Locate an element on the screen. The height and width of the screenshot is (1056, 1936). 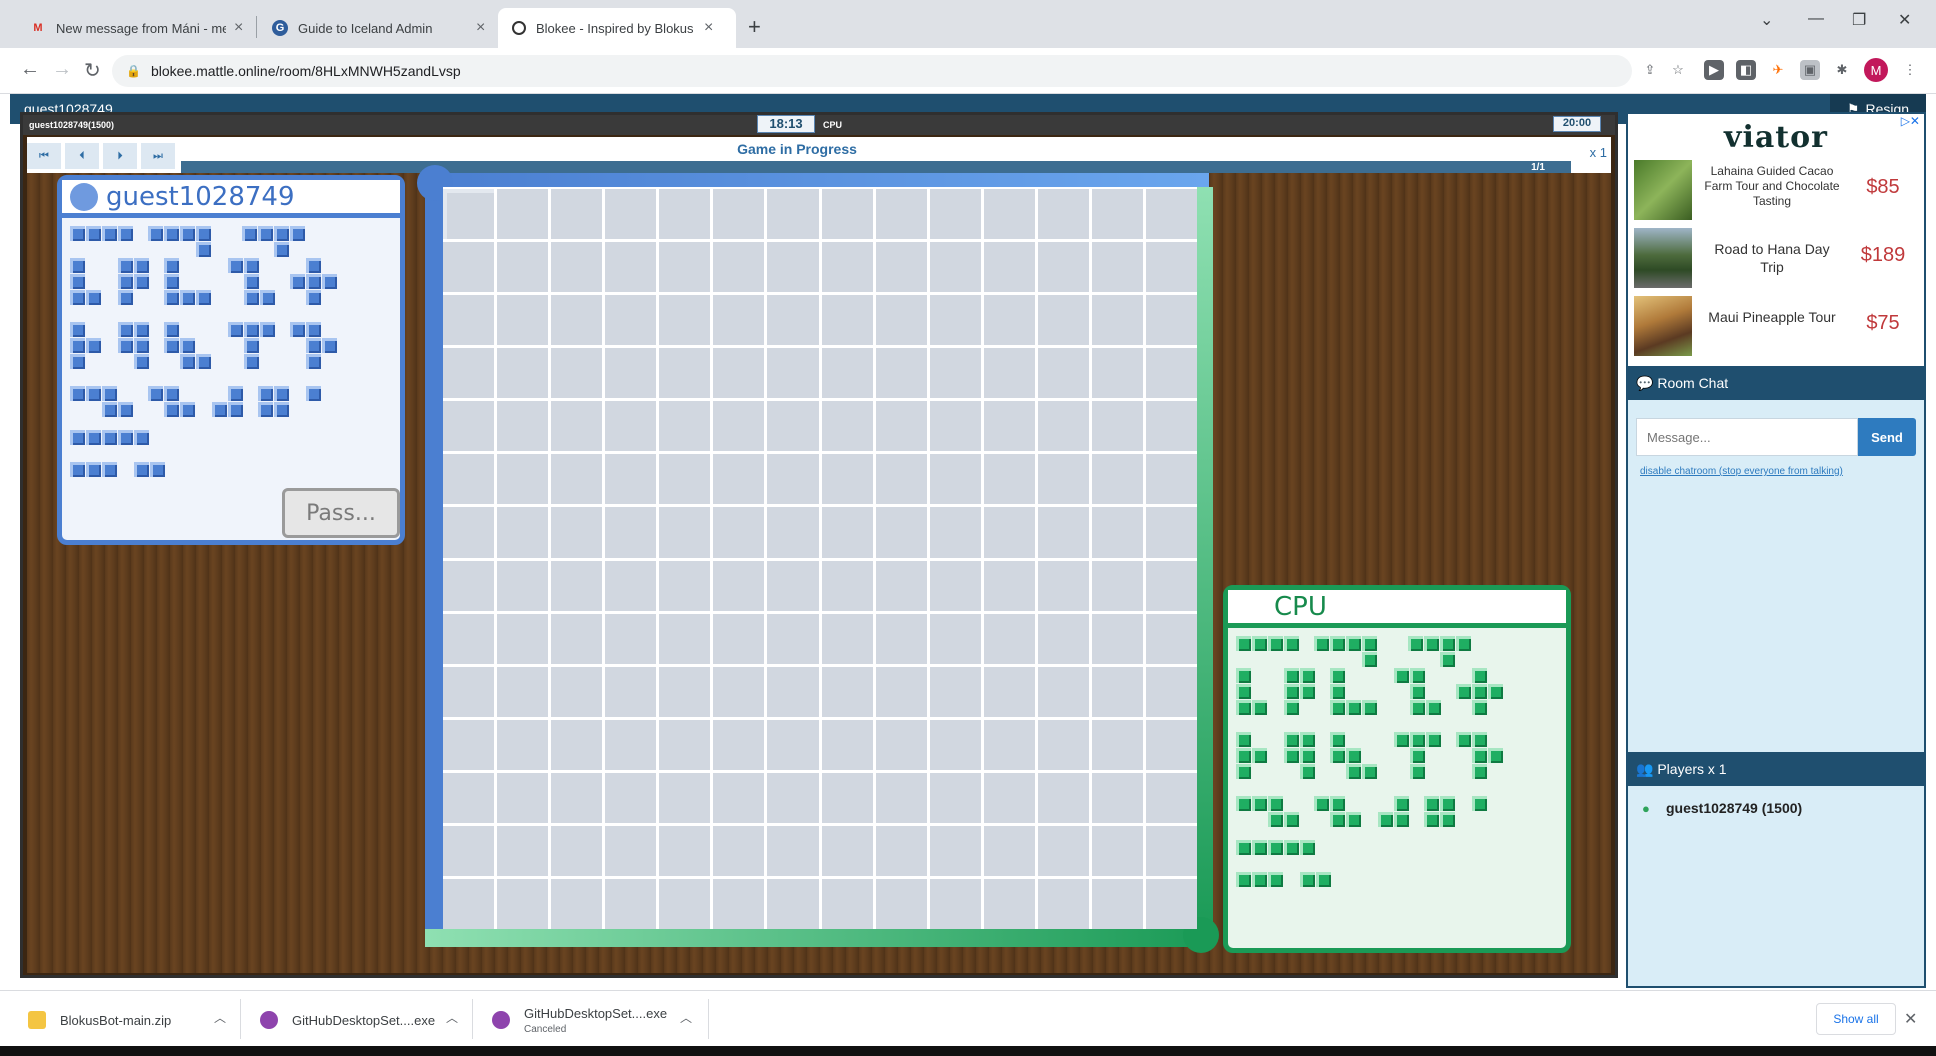
replay-progress: 1/1 is located at coordinates (876, 167).